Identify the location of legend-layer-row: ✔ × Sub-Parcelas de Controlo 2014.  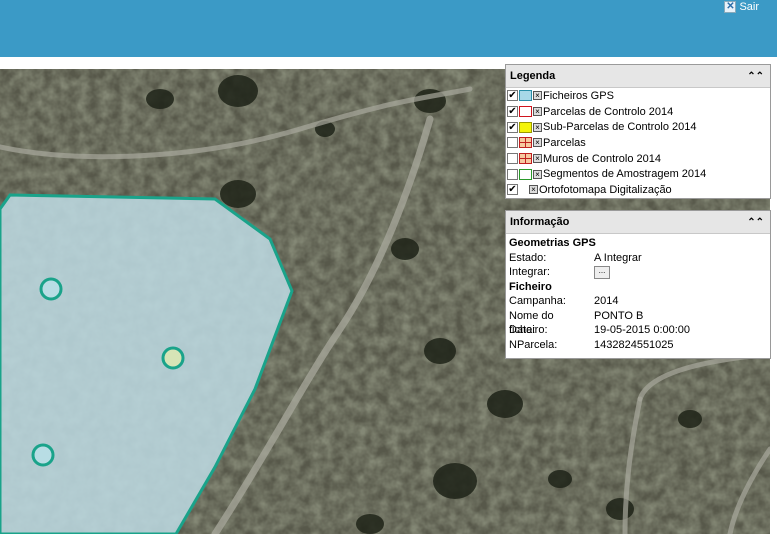
(638, 127).